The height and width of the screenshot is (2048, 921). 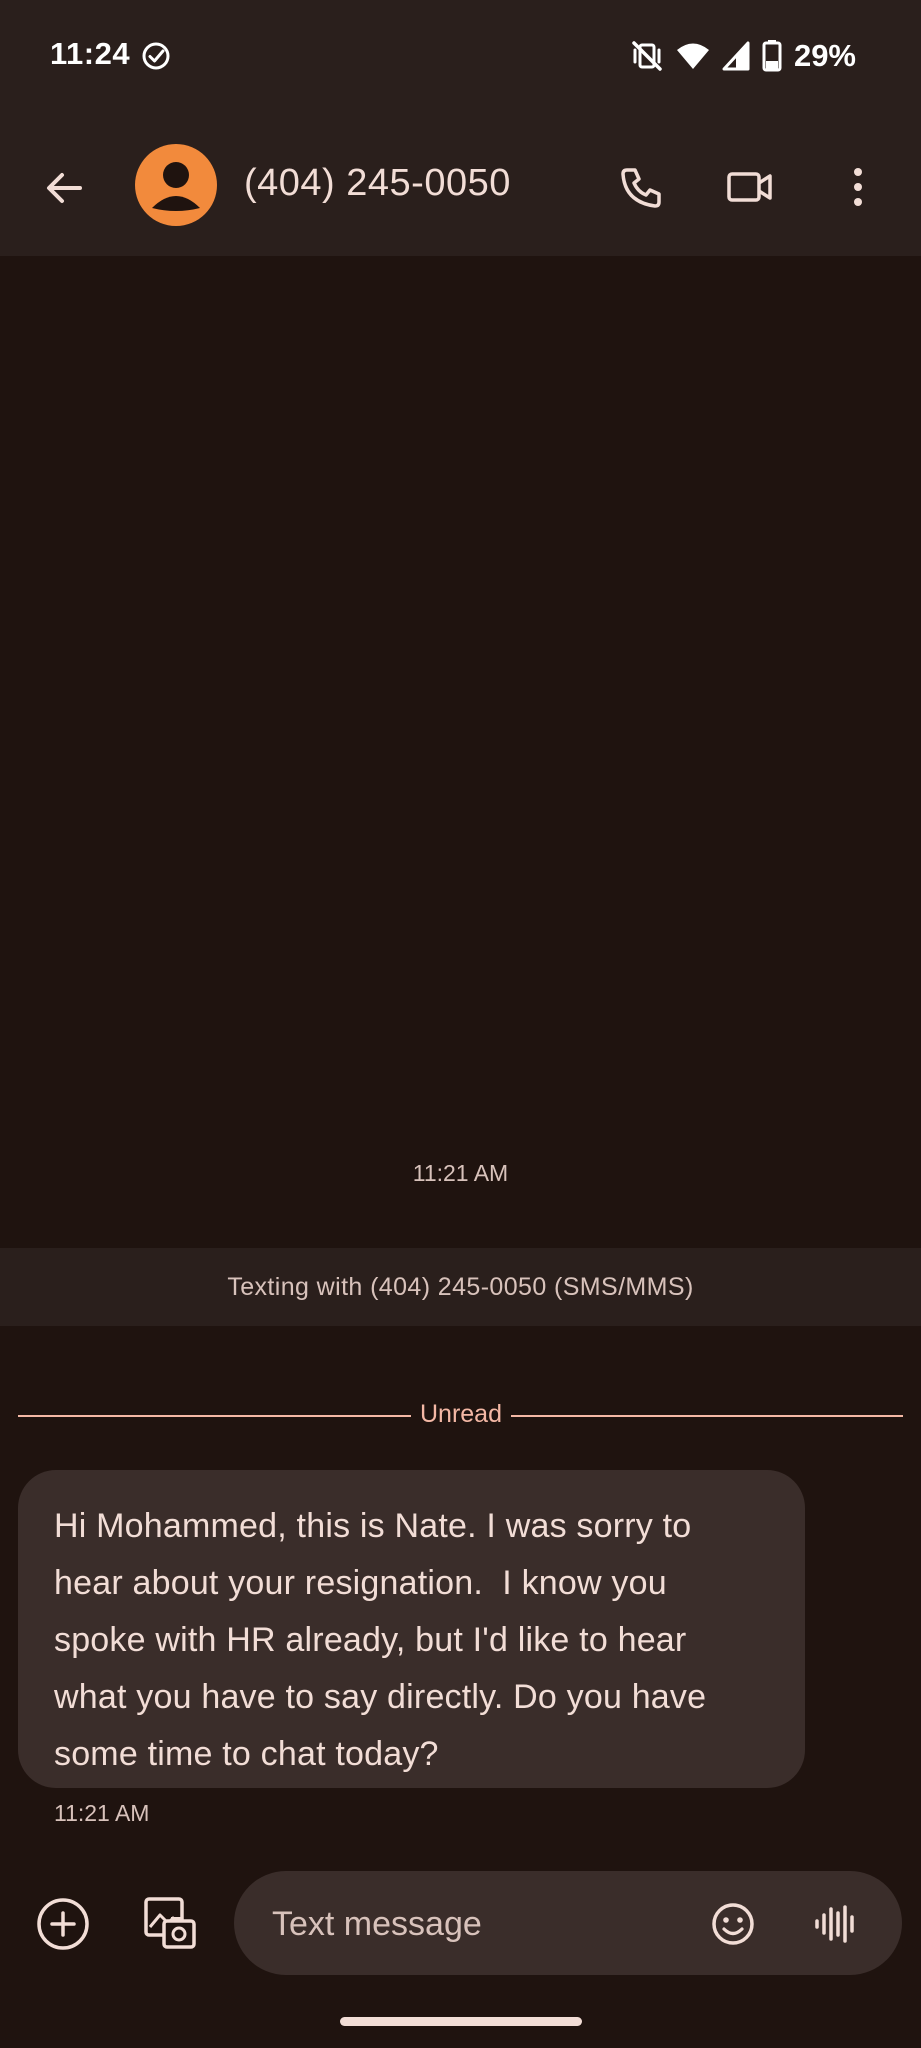 What do you see at coordinates (63, 1924) in the screenshot?
I see `add-circle-icon` at bounding box center [63, 1924].